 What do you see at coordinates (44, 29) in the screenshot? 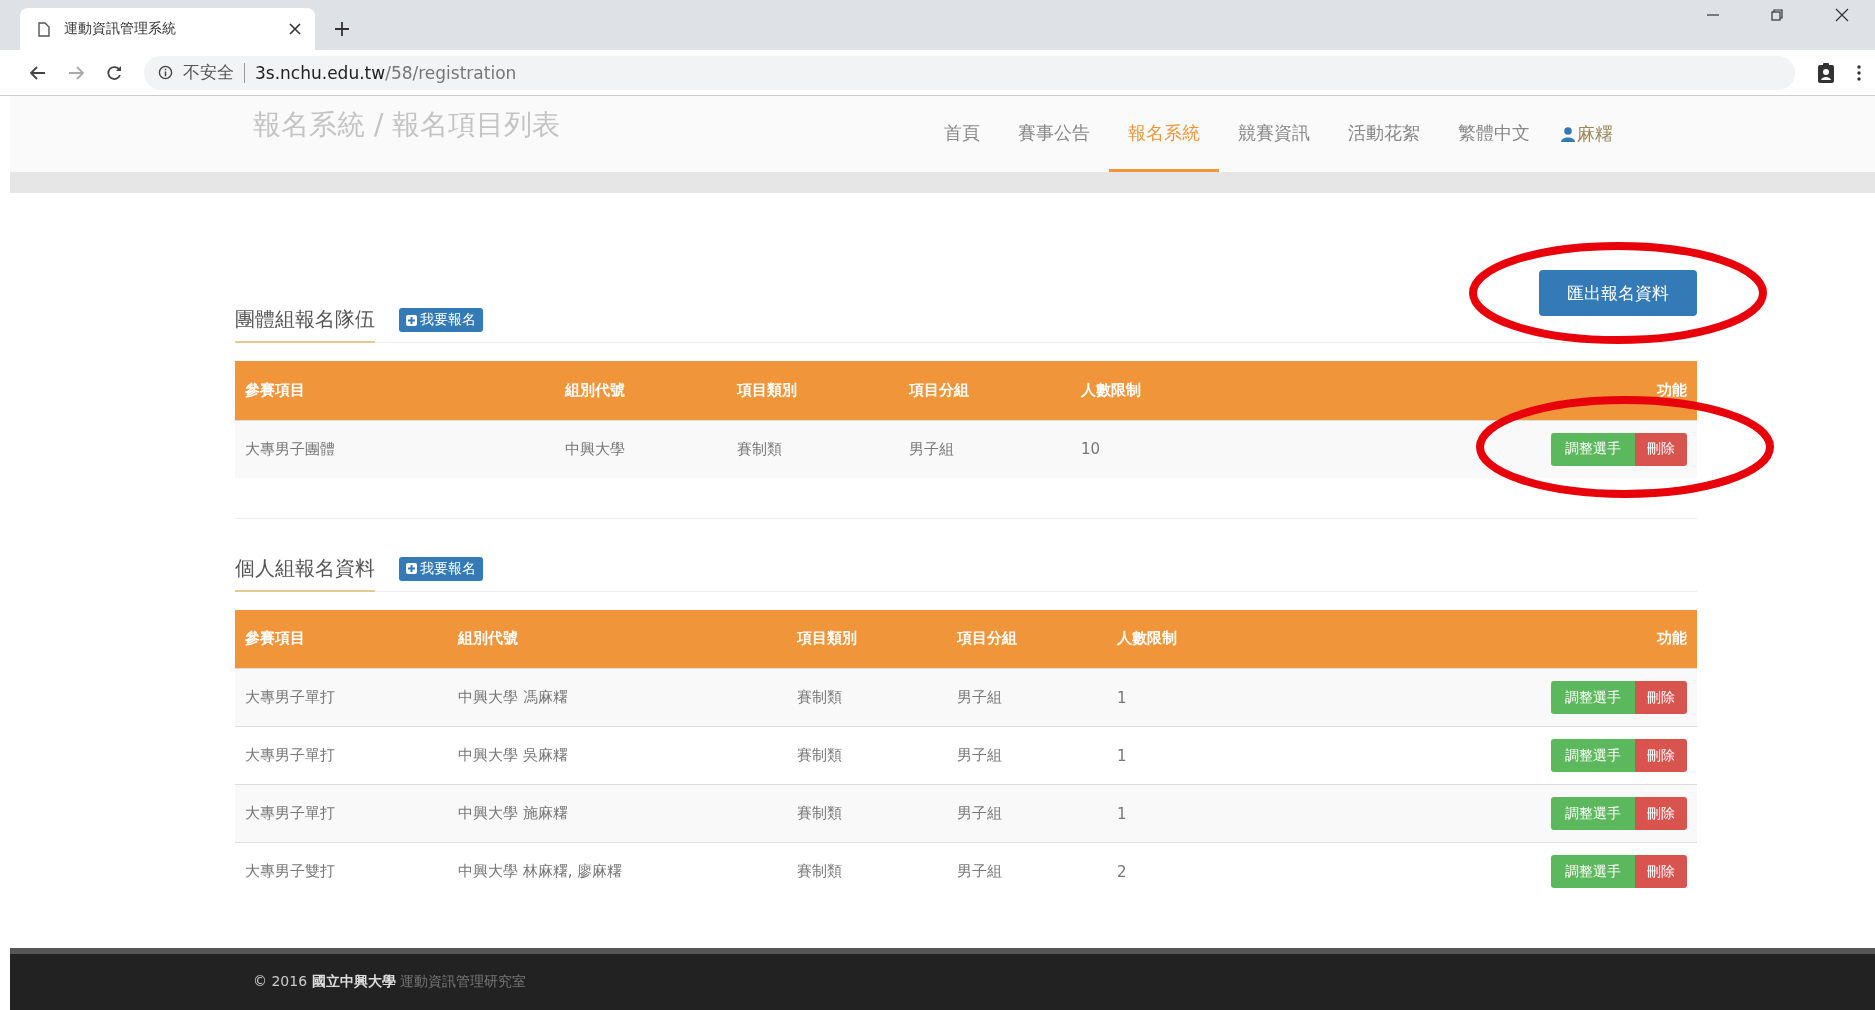
I see `page-icon` at bounding box center [44, 29].